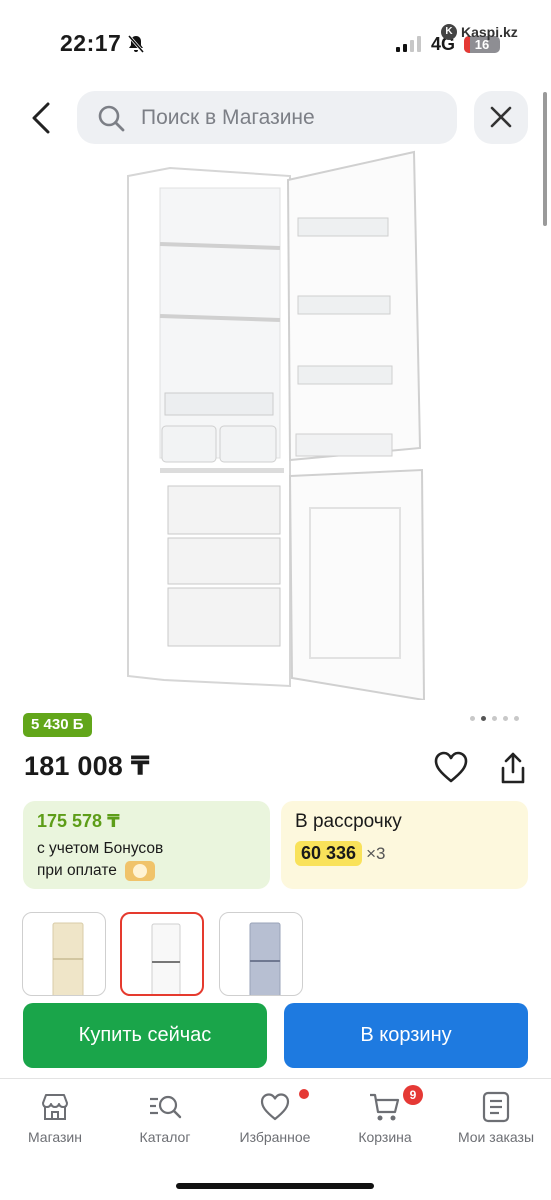  Describe the element at coordinates (329, 853) in the screenshot. I see `installment-monthly: 60 336` at that location.